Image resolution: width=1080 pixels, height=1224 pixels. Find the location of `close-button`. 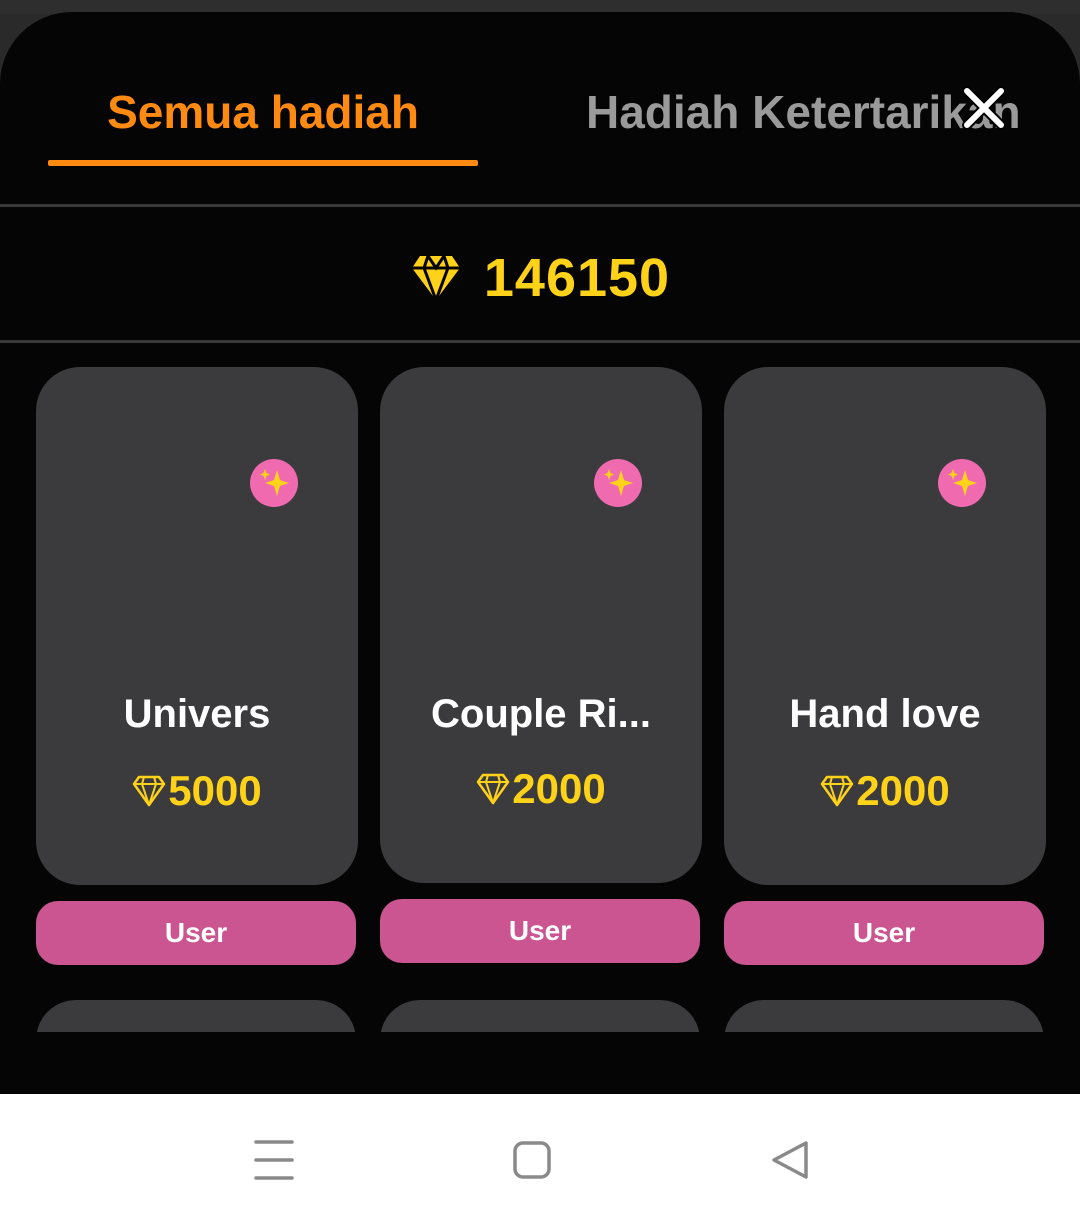

close-button is located at coordinates (984, 108).